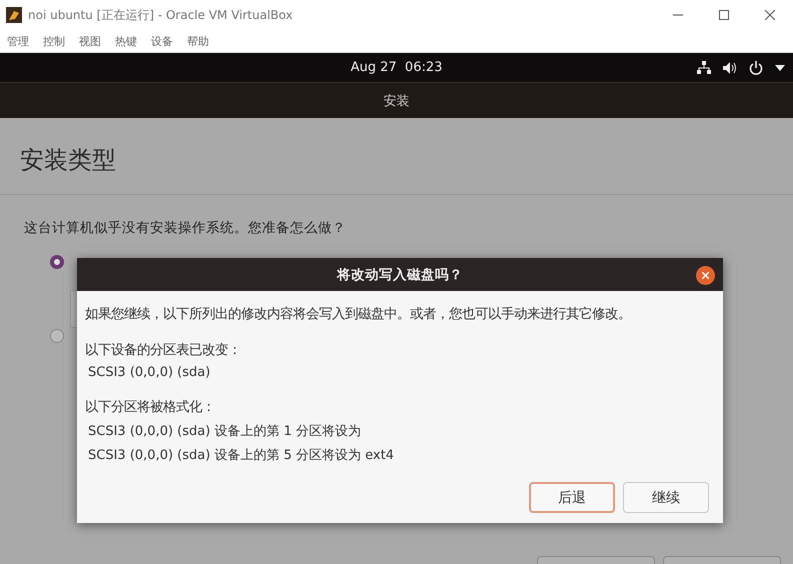 The height and width of the screenshot is (564, 793). Describe the element at coordinates (358, 314) in the screenshot. I see `dialog-message: 如果您继续，以下所列出的修改内容将会写入到磁盘中。或者，您也可以手动来进行其它修改。` at that location.